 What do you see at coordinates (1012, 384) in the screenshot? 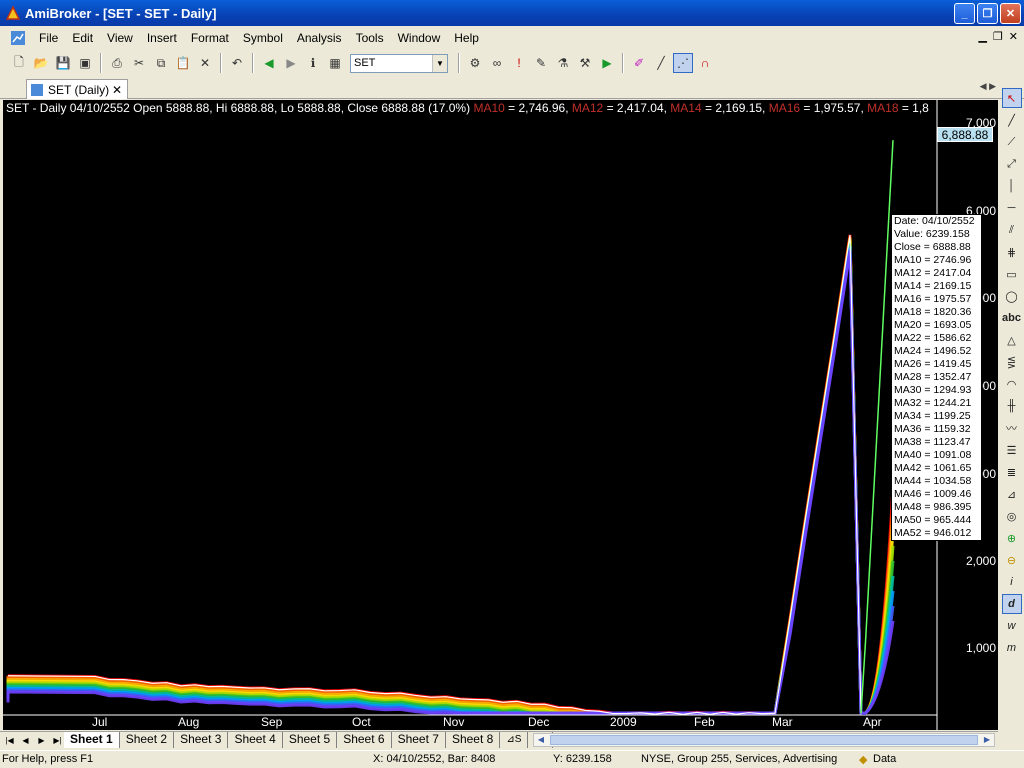
I see `arc-icon: ◠` at bounding box center [1012, 384].